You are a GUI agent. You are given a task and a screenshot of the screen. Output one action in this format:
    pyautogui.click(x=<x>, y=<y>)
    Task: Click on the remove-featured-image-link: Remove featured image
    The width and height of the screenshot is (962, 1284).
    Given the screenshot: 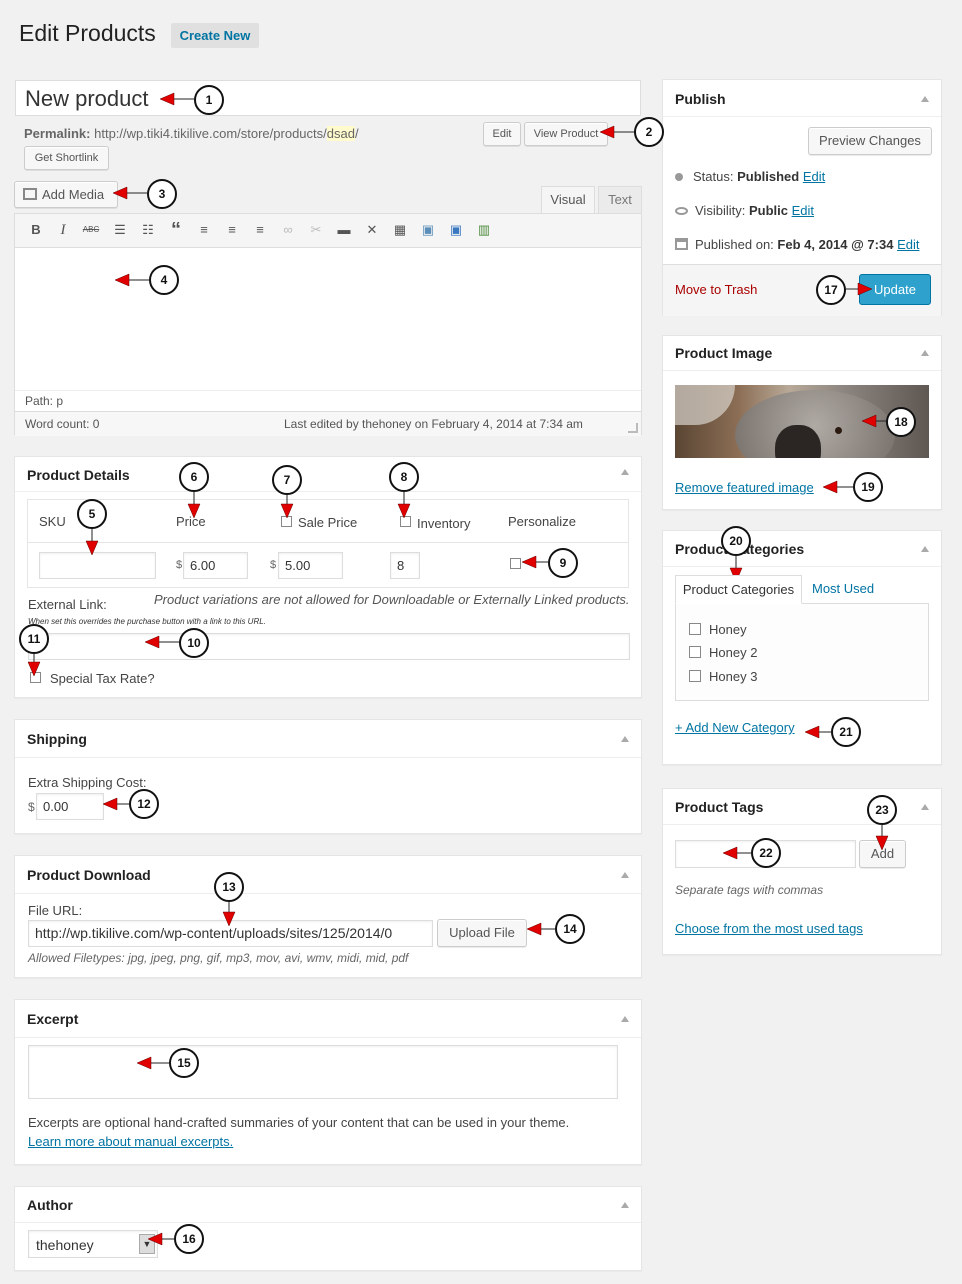 What is the action you would take?
    pyautogui.click(x=744, y=487)
    